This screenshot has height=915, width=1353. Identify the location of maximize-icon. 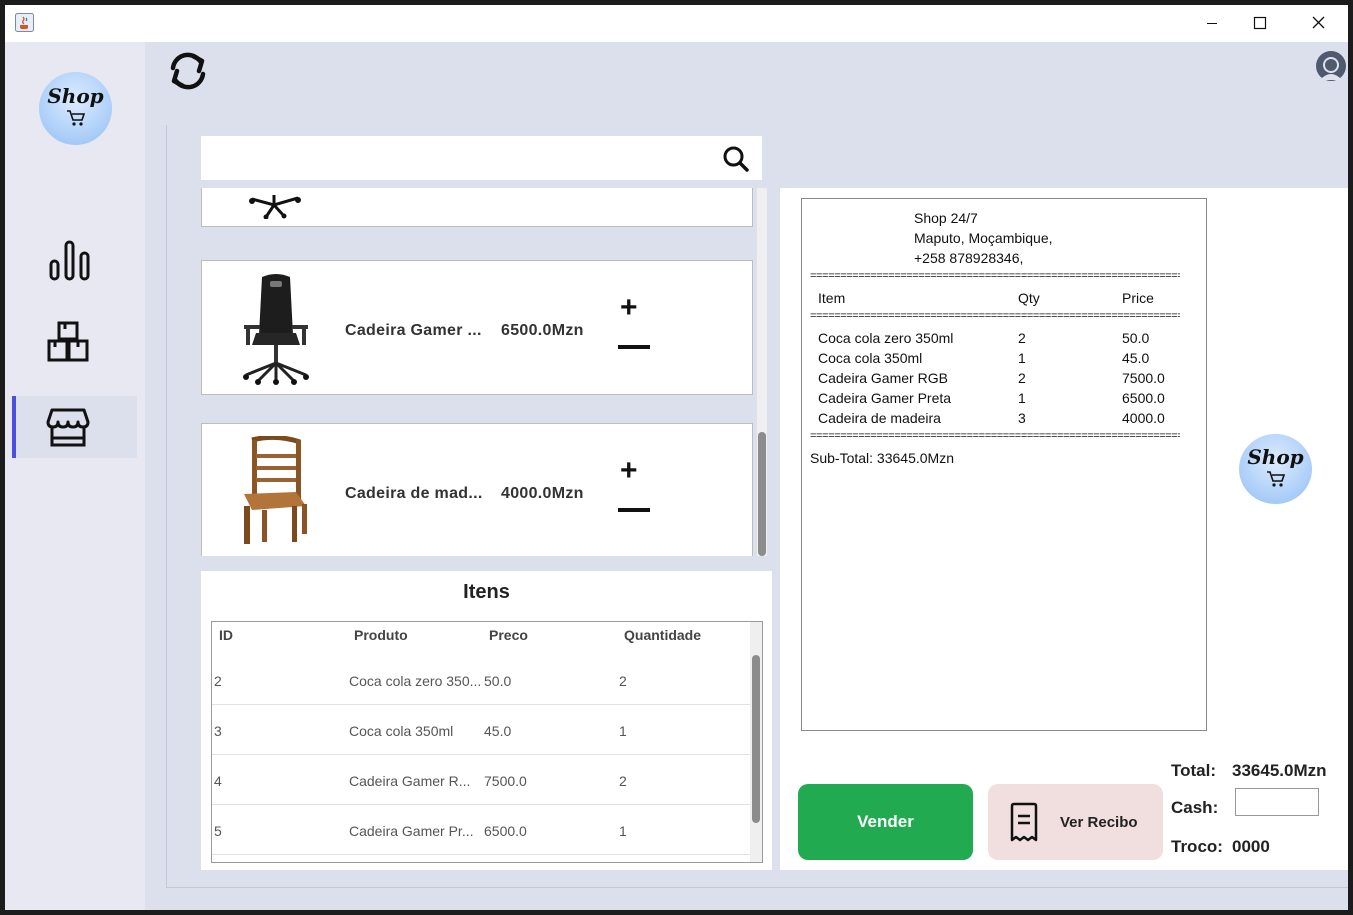
(1260, 23).